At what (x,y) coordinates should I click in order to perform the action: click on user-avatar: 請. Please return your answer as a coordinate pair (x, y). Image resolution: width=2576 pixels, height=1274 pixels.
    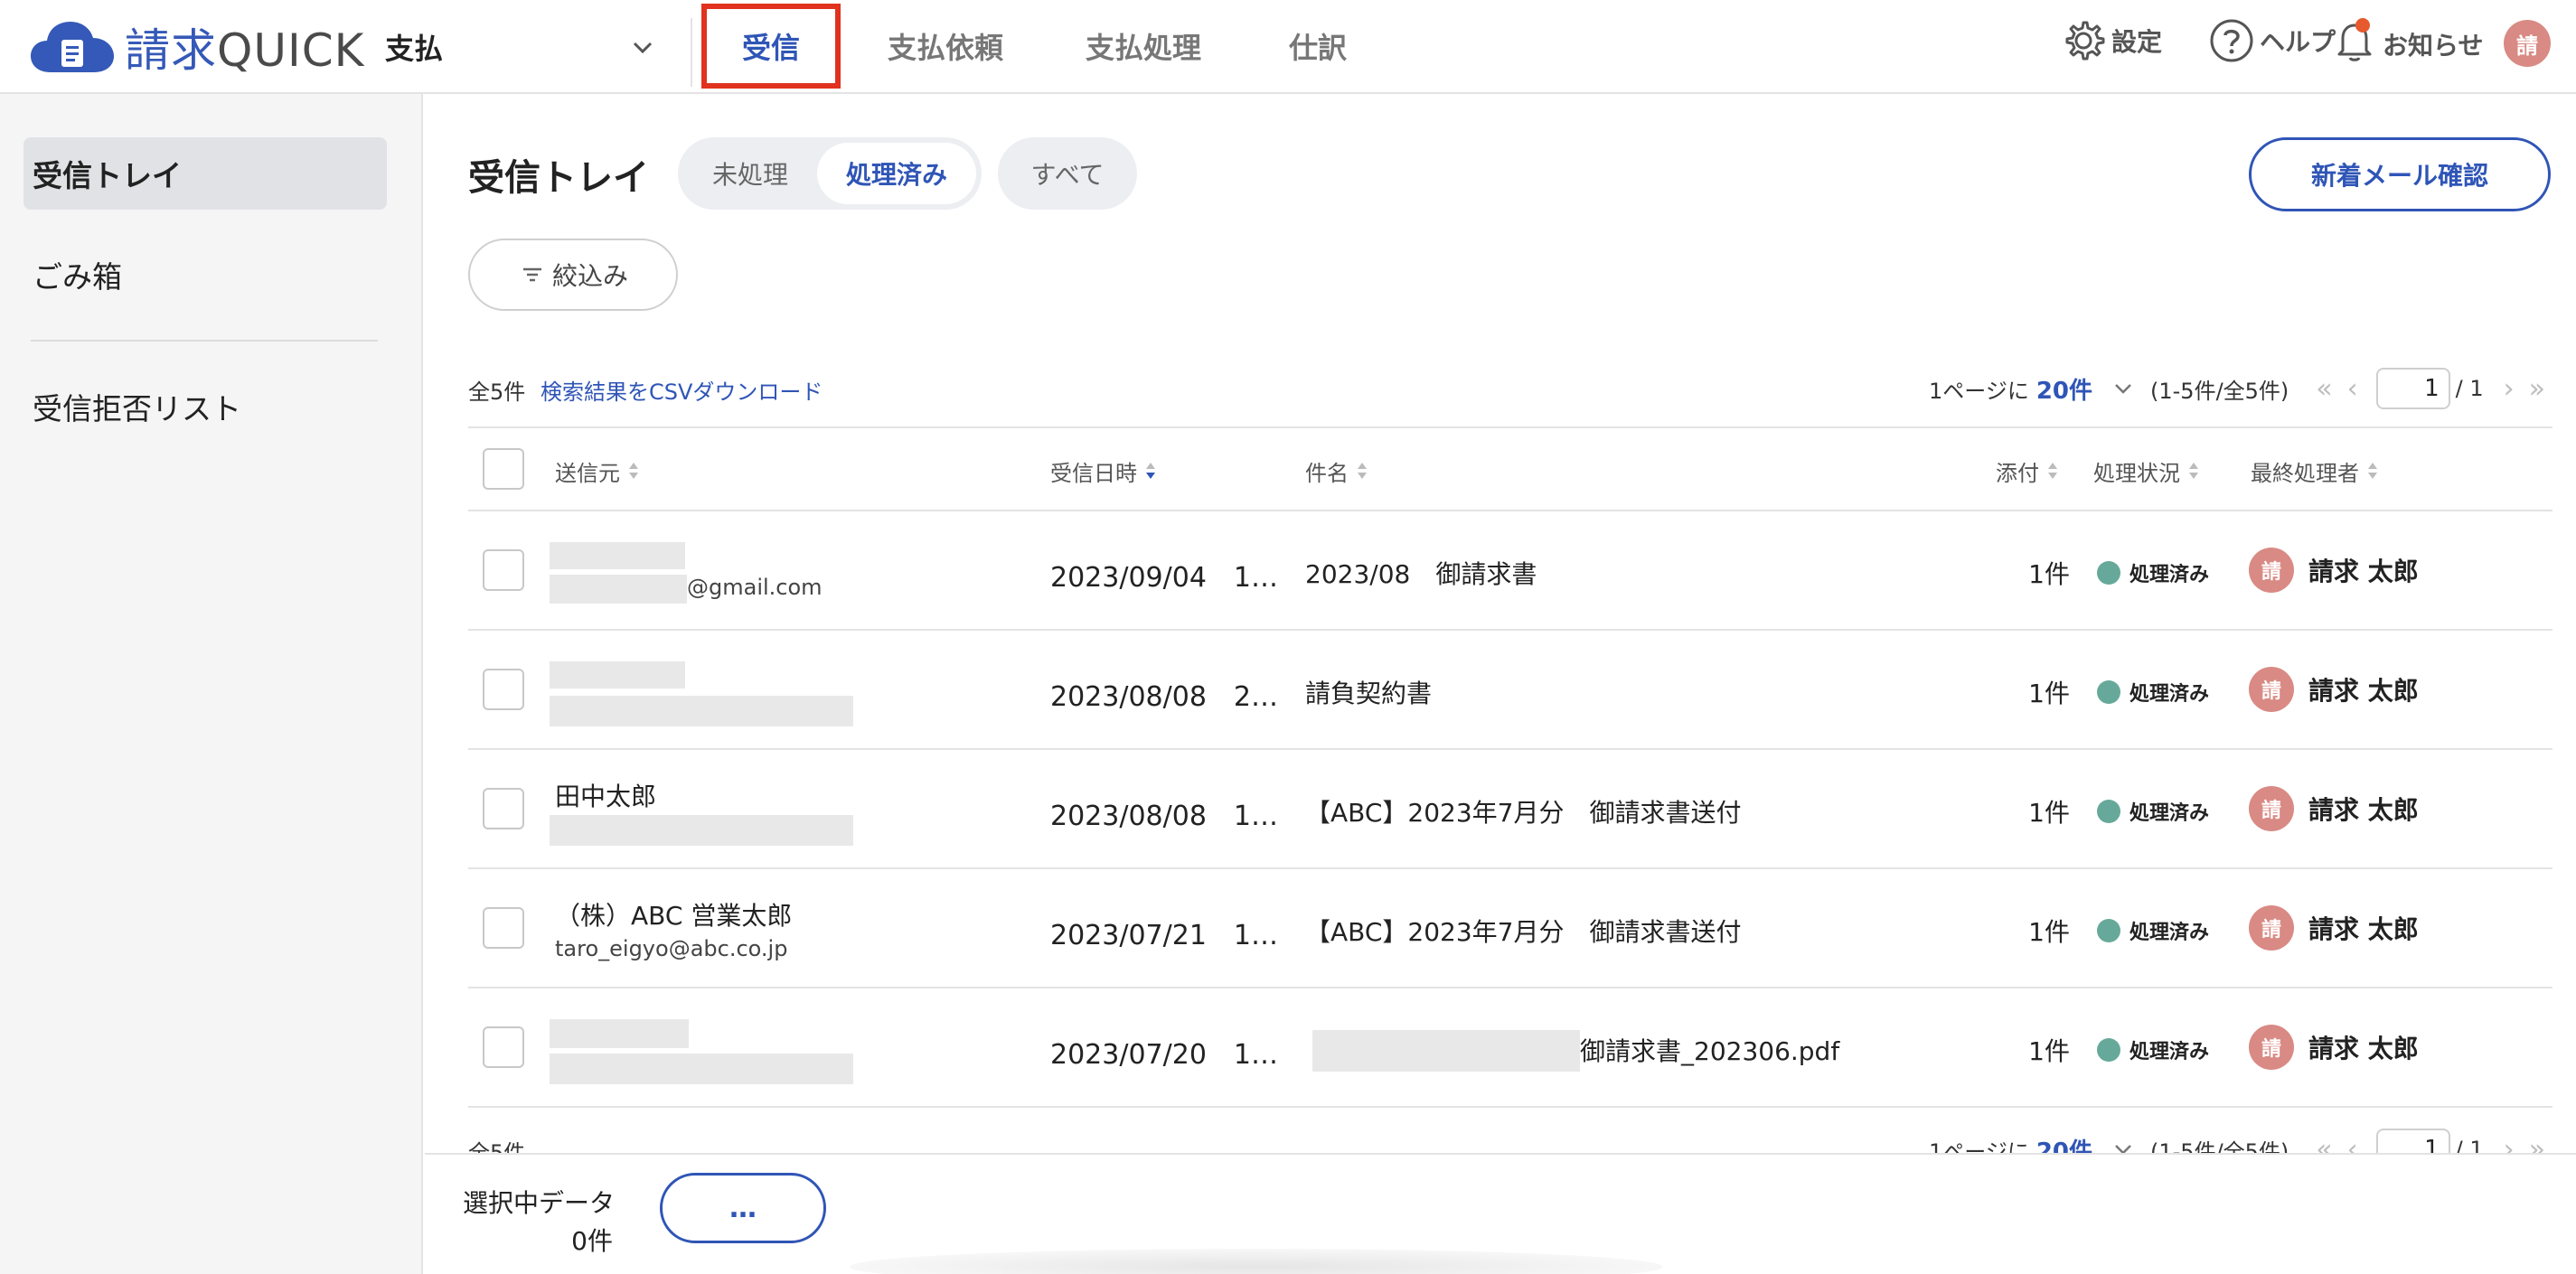
    Looking at the image, I should click on (2528, 43).